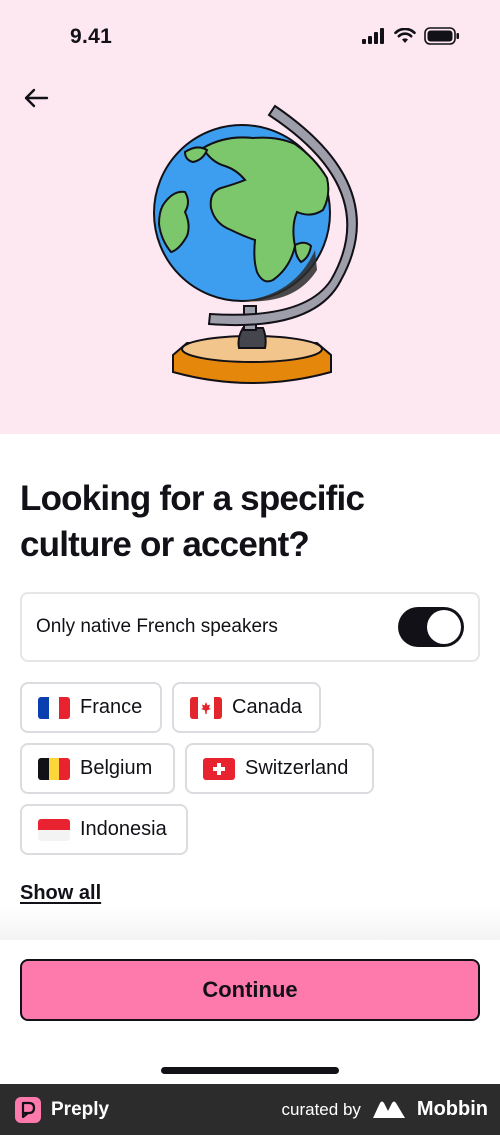 This screenshot has height=1135, width=500. I want to click on flag-france-icon, so click(54, 707).